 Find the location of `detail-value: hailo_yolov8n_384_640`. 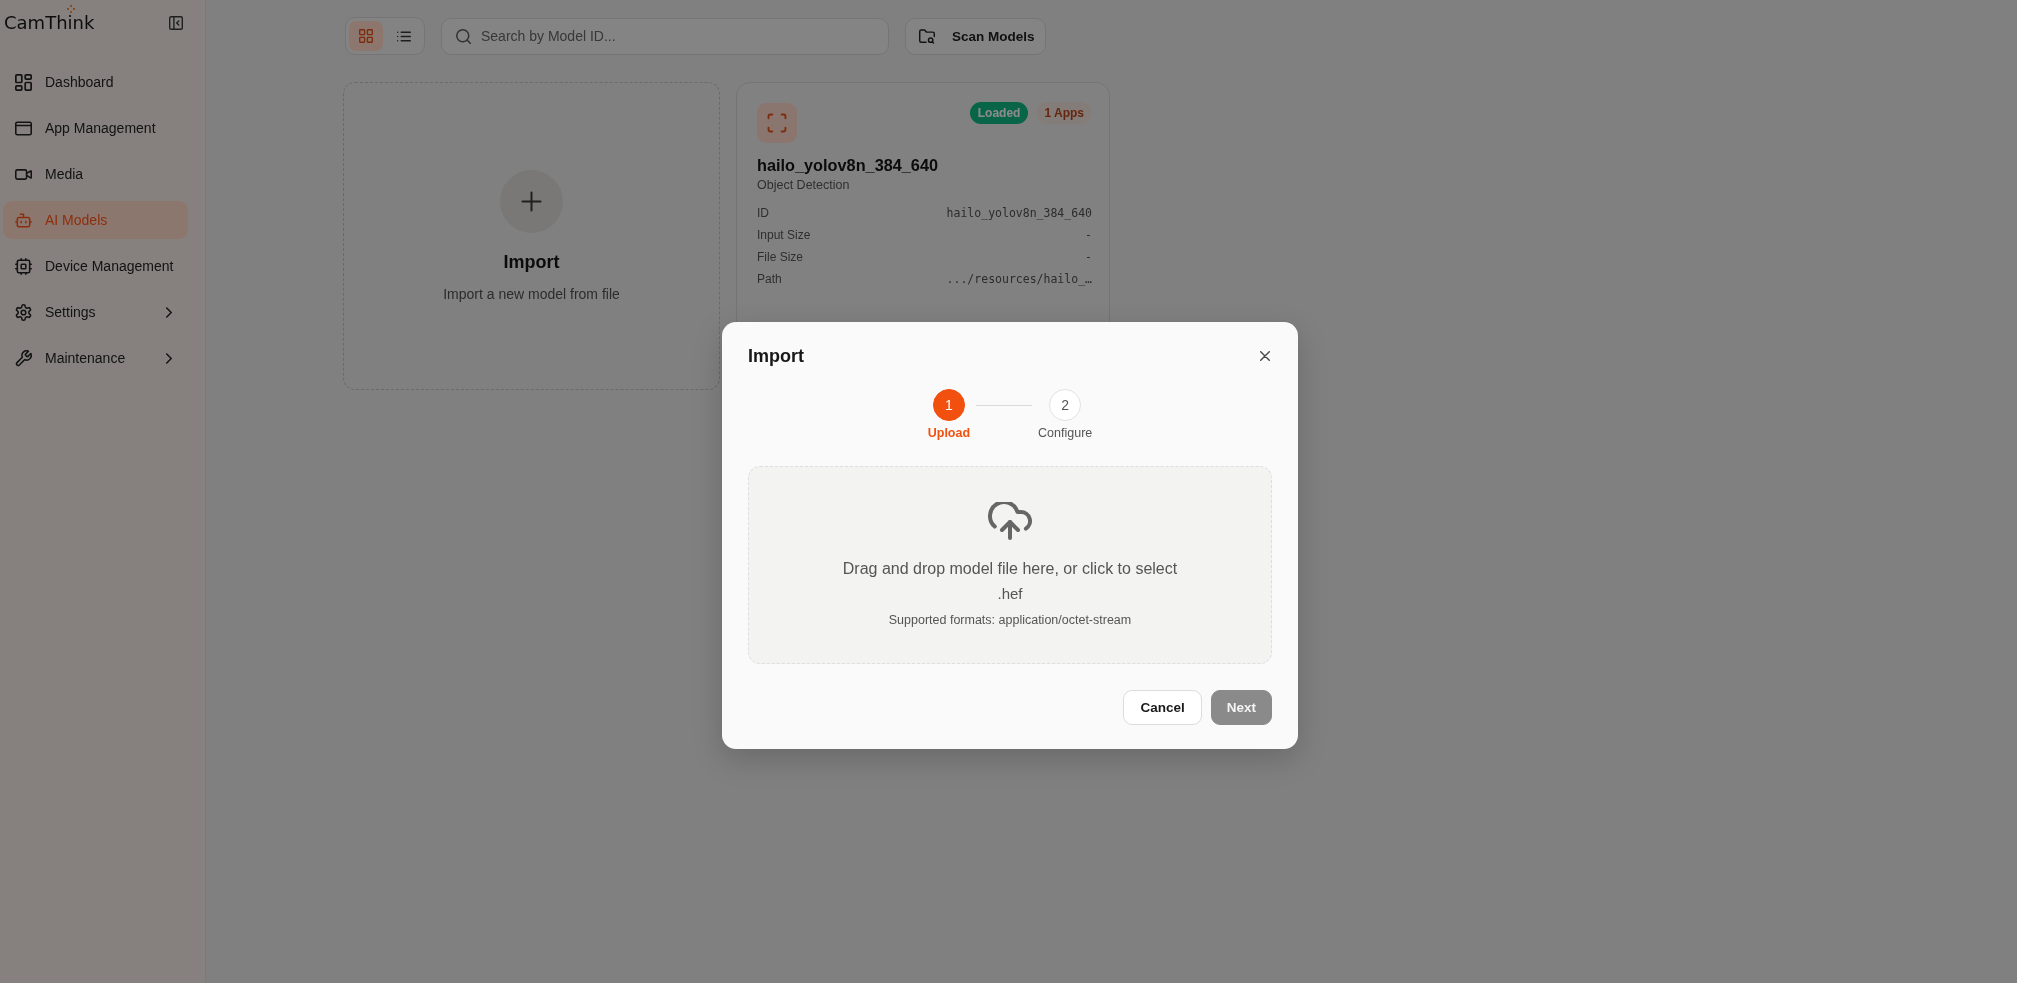

detail-value: hailo_yolov8n_384_640 is located at coordinates (1019, 213).